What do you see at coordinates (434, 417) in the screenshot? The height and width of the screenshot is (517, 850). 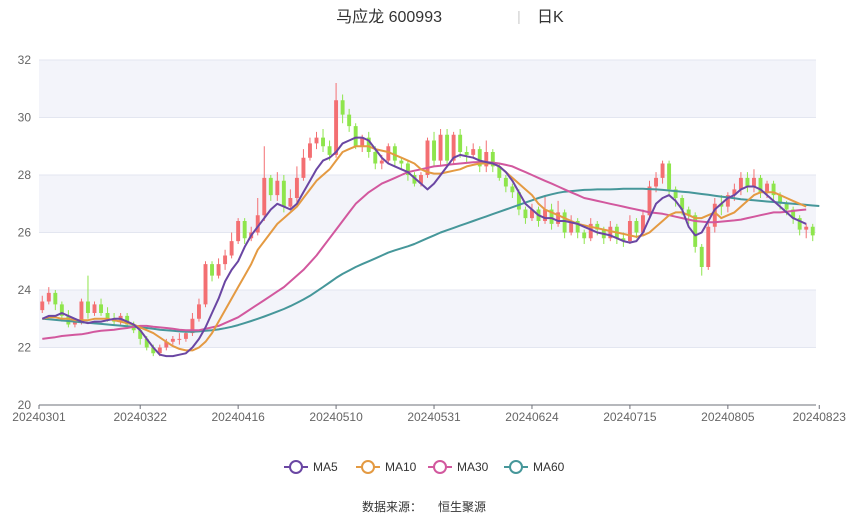 I see `x-tick-label: 20240531` at bounding box center [434, 417].